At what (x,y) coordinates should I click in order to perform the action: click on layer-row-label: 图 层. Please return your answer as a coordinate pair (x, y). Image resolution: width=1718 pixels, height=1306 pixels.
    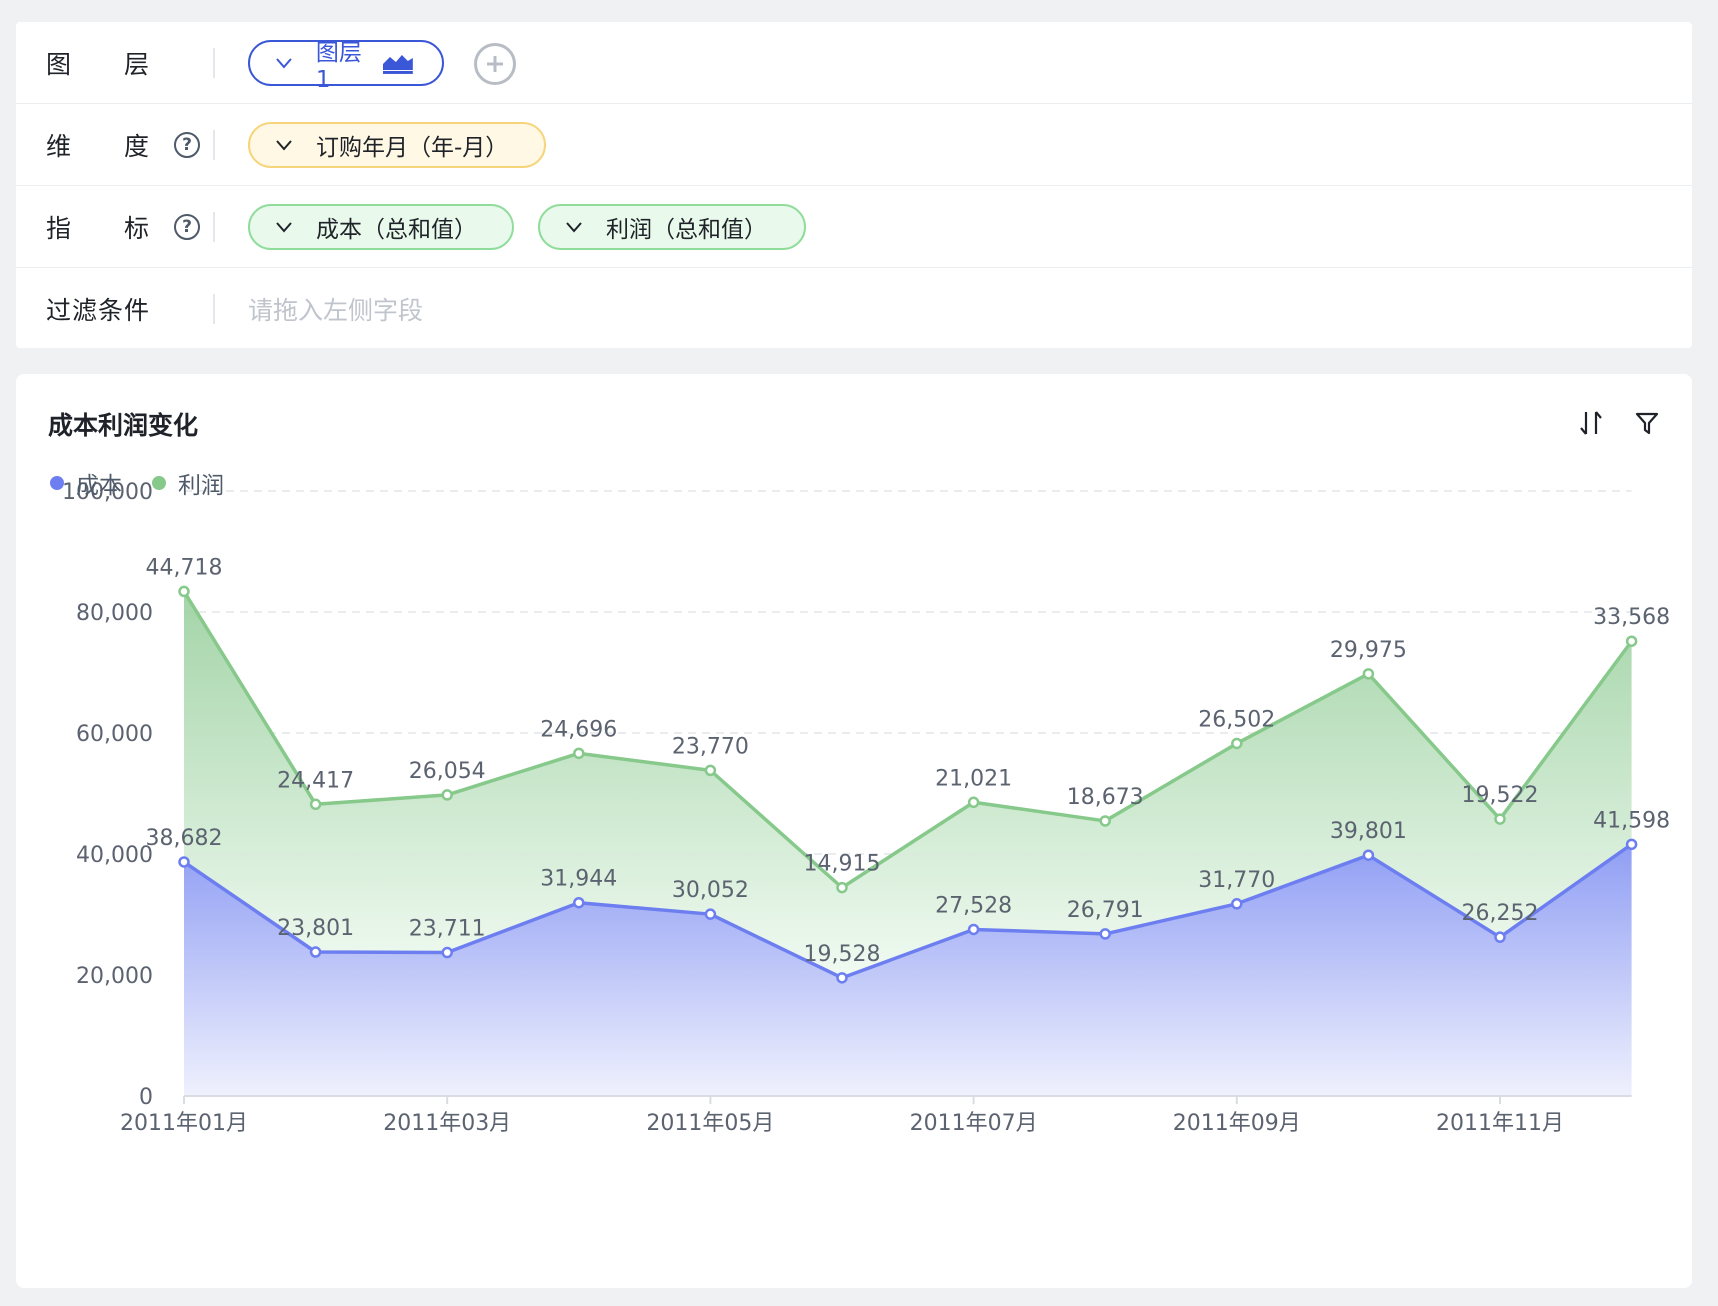
    Looking at the image, I should click on (131, 63).